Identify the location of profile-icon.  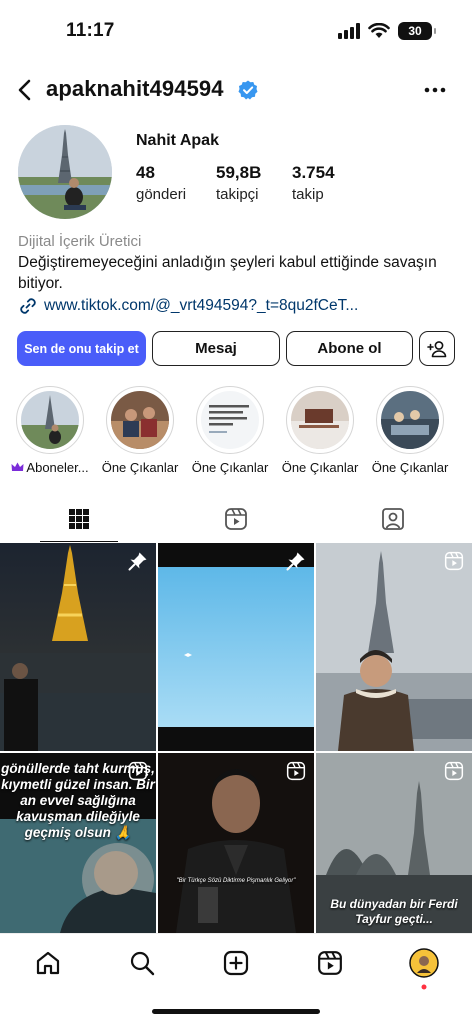
(424, 963).